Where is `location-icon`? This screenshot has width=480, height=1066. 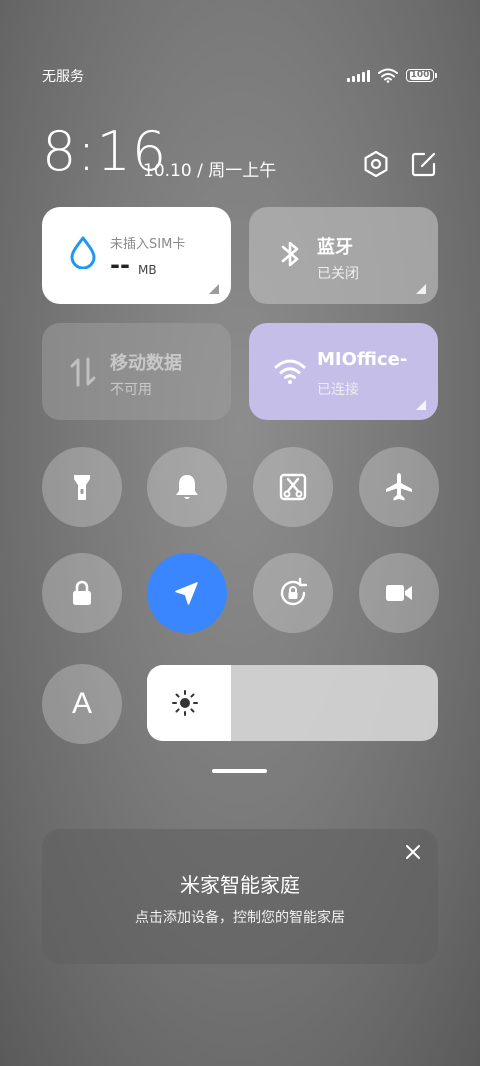
location-icon is located at coordinates (186, 593).